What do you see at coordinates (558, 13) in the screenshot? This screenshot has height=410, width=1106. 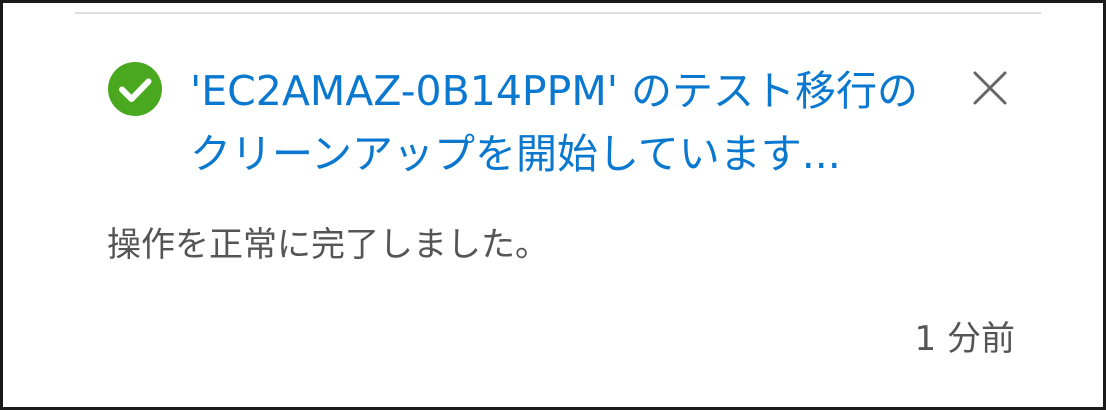 I see `divider` at bounding box center [558, 13].